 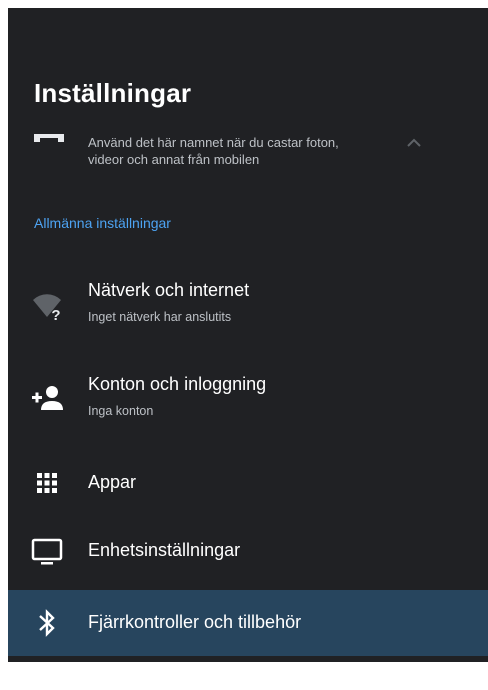 I want to click on wifi-question-icon: ?, so click(x=47, y=305).